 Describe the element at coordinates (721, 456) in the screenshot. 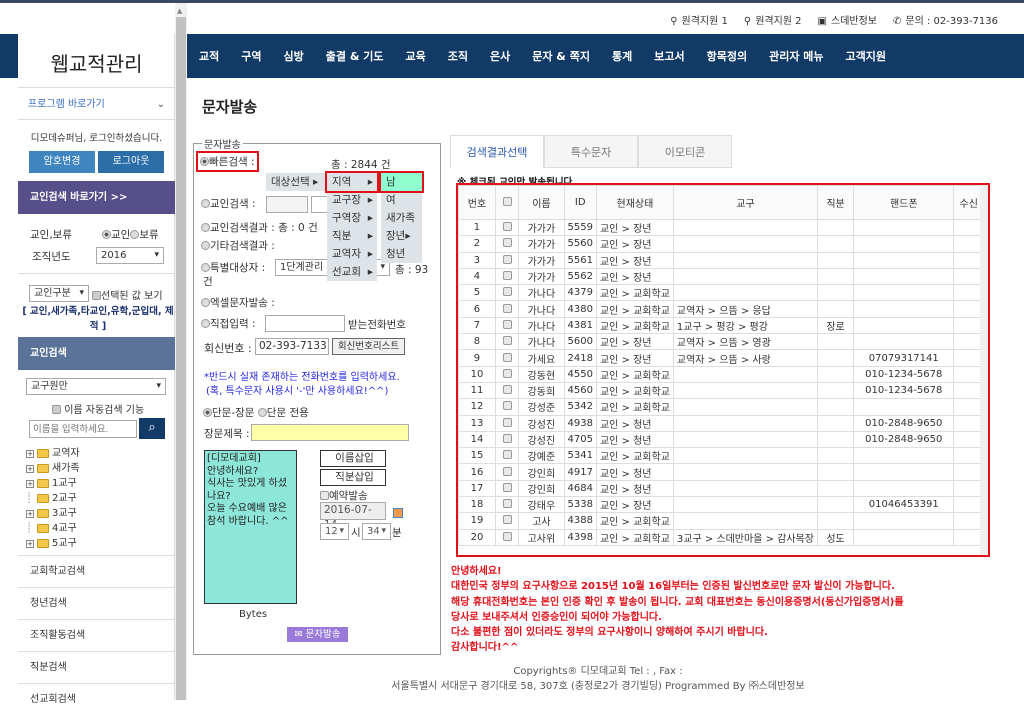

I see `table-row: 15 강예준 5341 교인 > 교회학교` at that location.